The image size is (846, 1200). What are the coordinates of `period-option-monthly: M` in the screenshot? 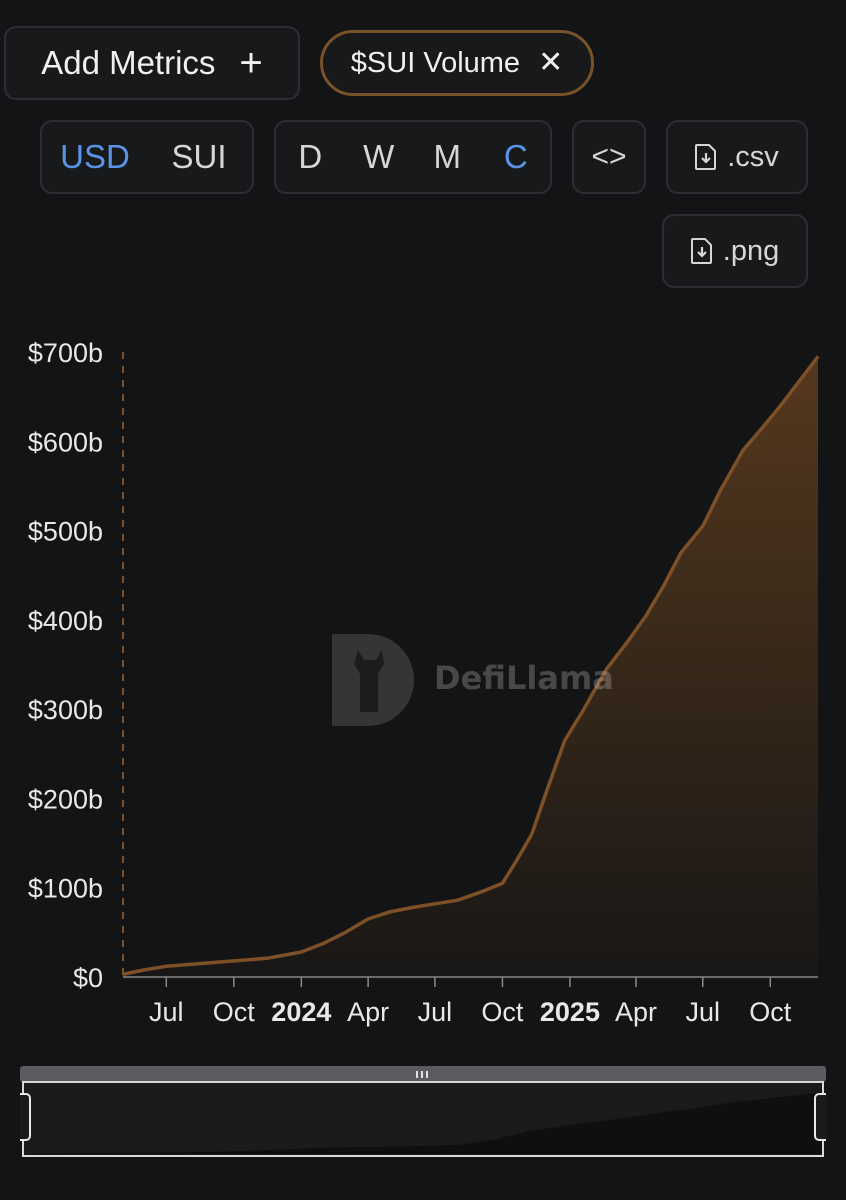 It's located at (447, 157).